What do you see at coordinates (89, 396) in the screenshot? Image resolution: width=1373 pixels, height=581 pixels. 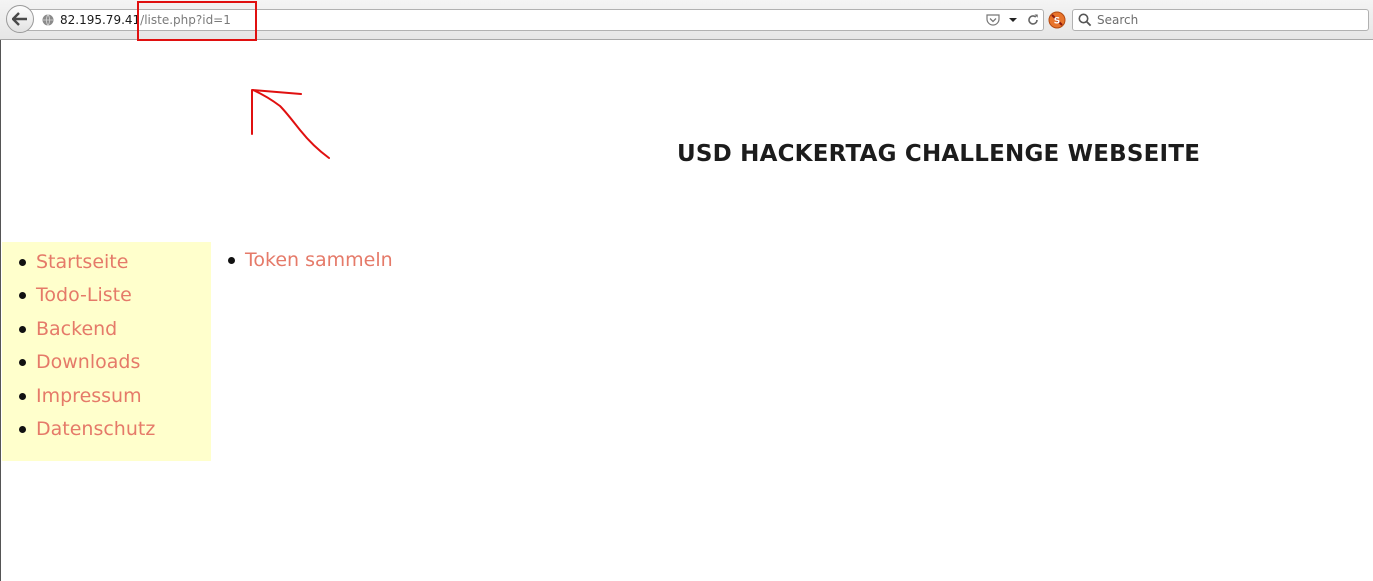 I see `nav-link-impressum: Impressum` at bounding box center [89, 396].